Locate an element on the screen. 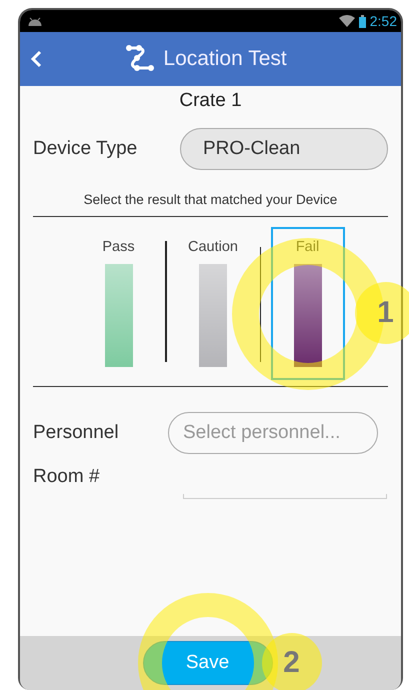 This screenshot has height=690, width=409. step-badge: 2 is located at coordinates (292, 661).